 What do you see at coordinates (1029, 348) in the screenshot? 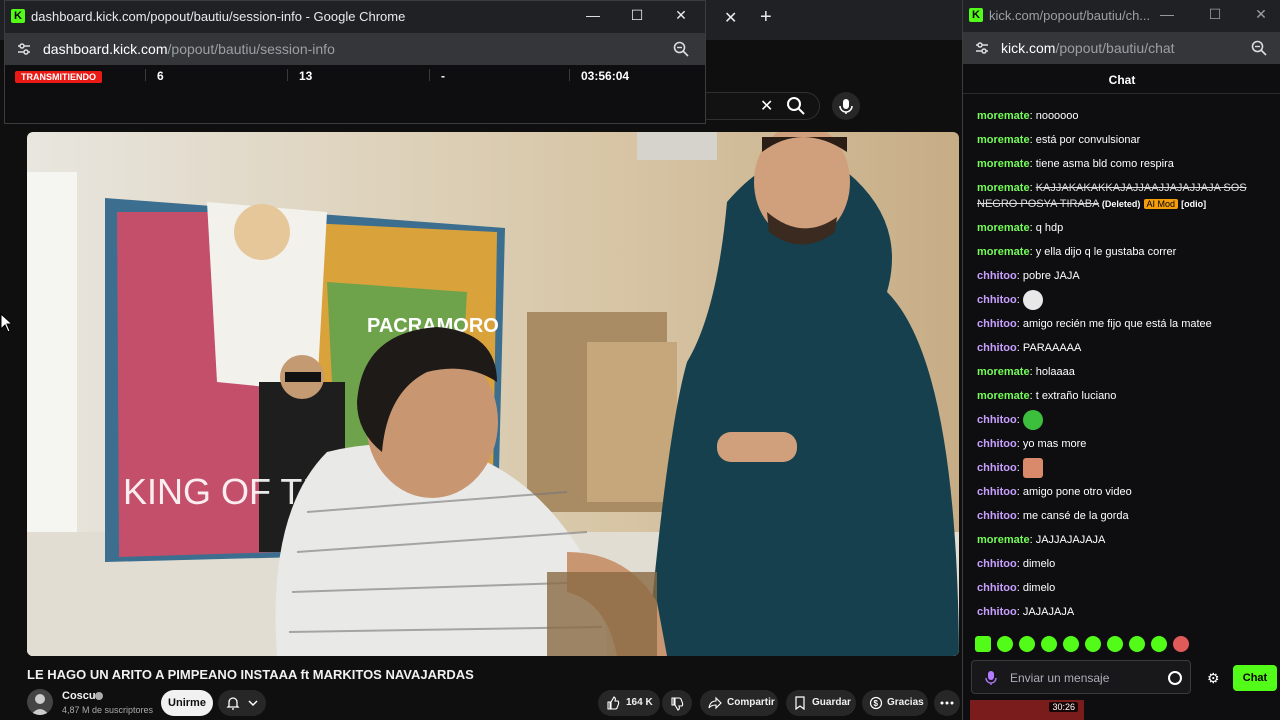
I see `chat-message: chhitoo: PARAAAAA` at bounding box center [1029, 348].